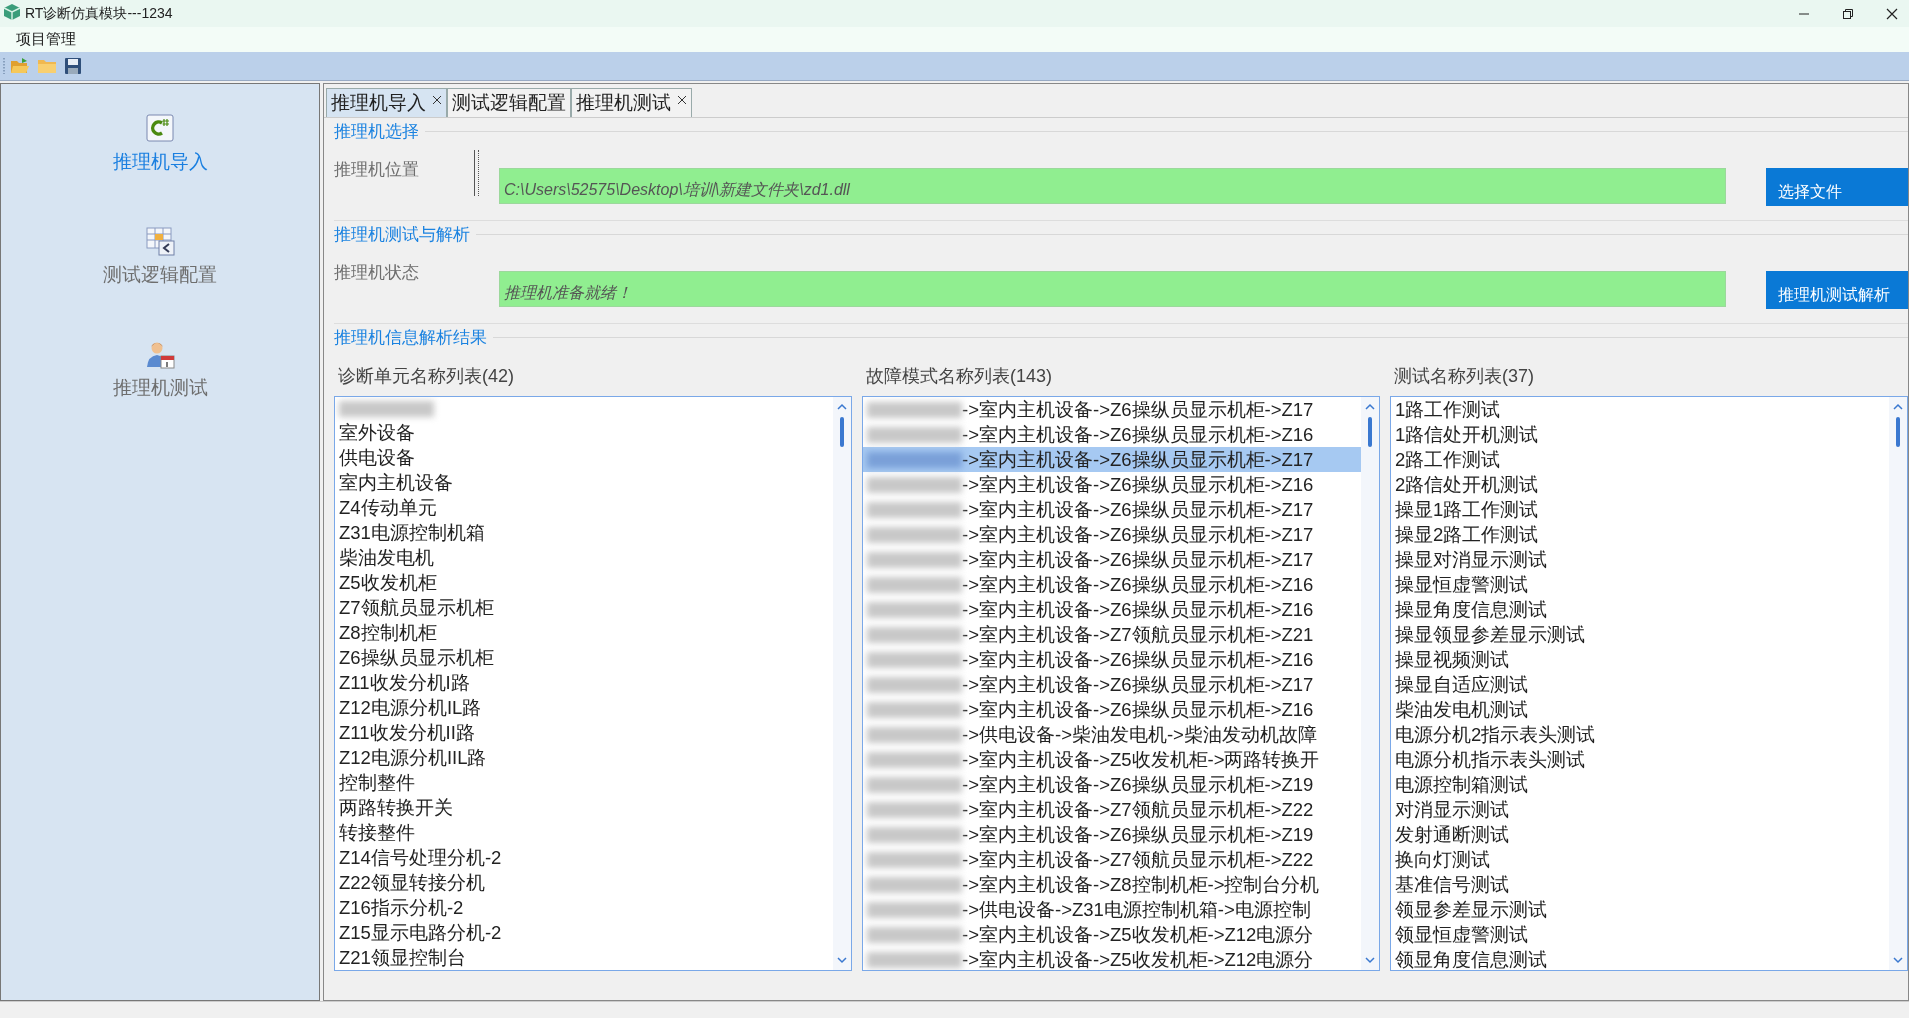 The image size is (1909, 1018). What do you see at coordinates (73, 66) in the screenshot?
I see `save-icon` at bounding box center [73, 66].